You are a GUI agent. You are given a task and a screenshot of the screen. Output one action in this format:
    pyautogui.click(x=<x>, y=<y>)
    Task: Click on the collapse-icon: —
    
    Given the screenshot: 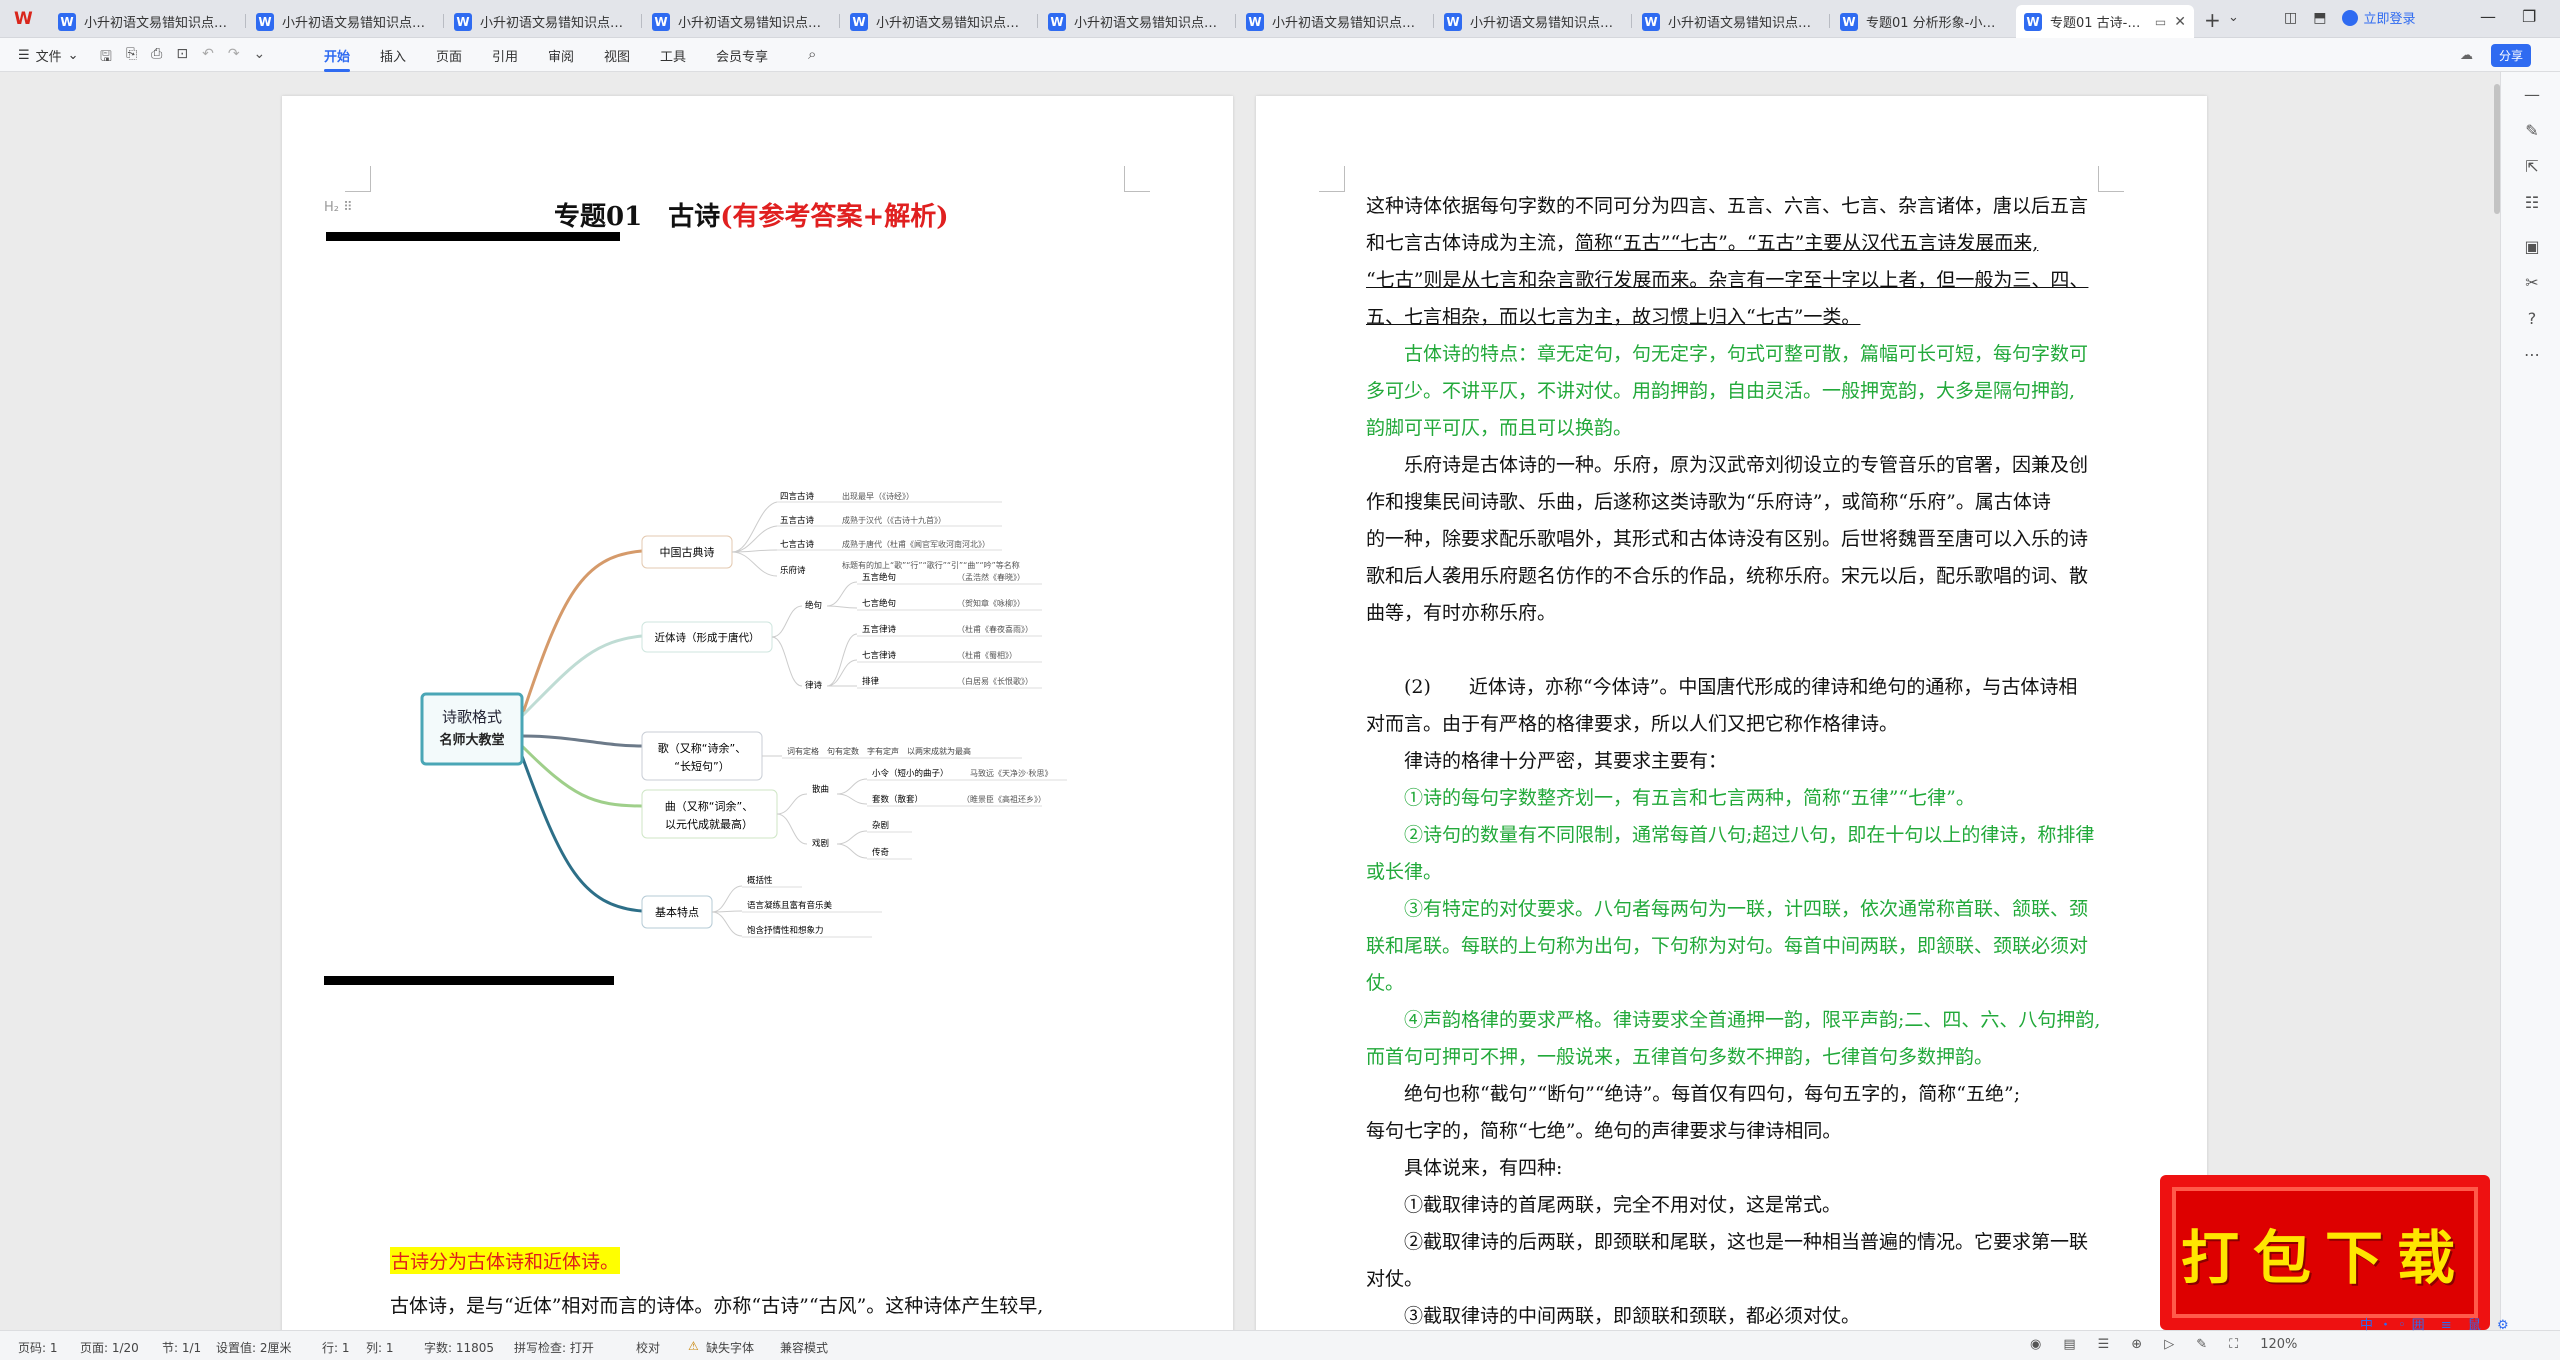 What is the action you would take?
    pyautogui.click(x=2532, y=95)
    